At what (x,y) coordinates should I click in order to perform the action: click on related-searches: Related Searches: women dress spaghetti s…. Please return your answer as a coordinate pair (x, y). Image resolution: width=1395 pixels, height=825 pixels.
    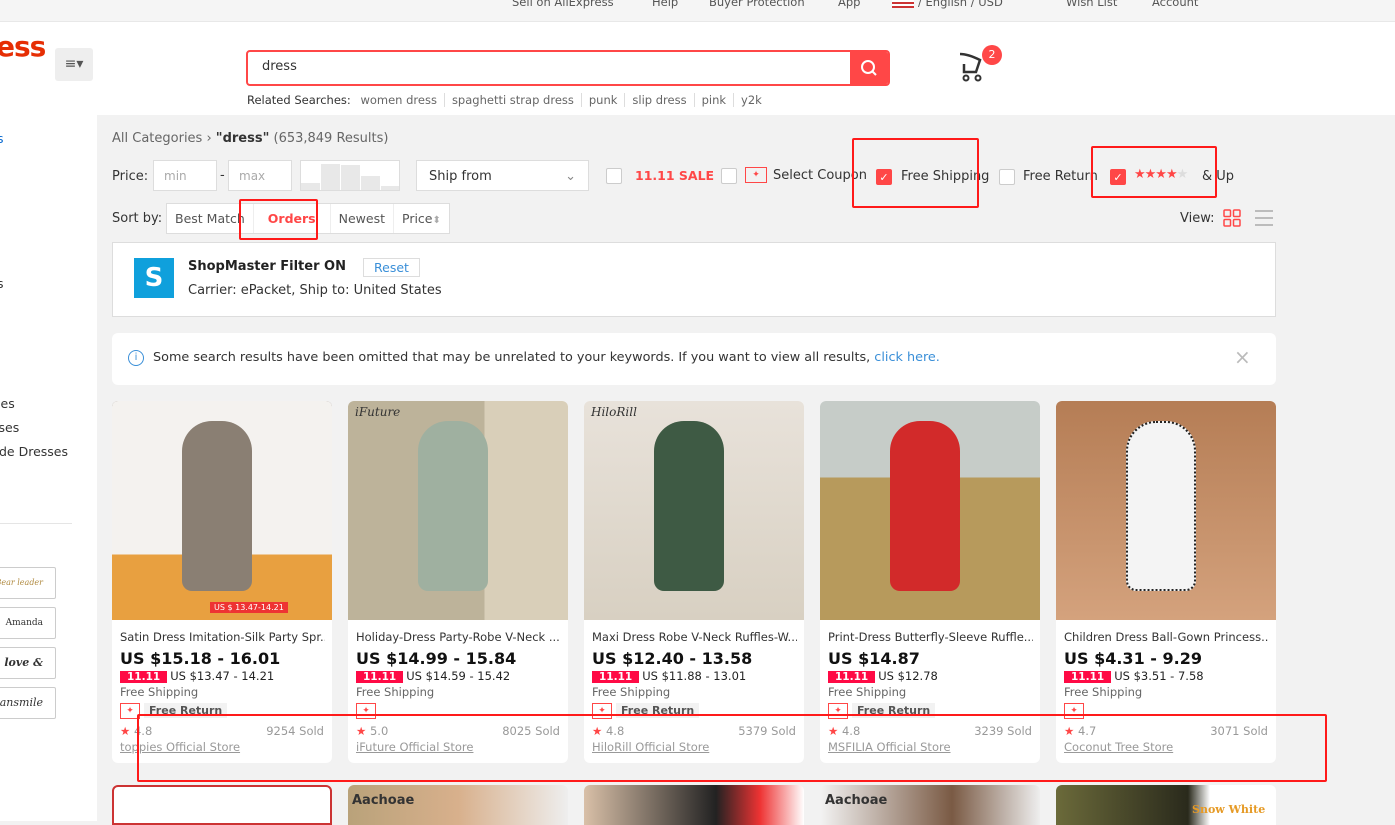
    Looking at the image, I should click on (508, 100).